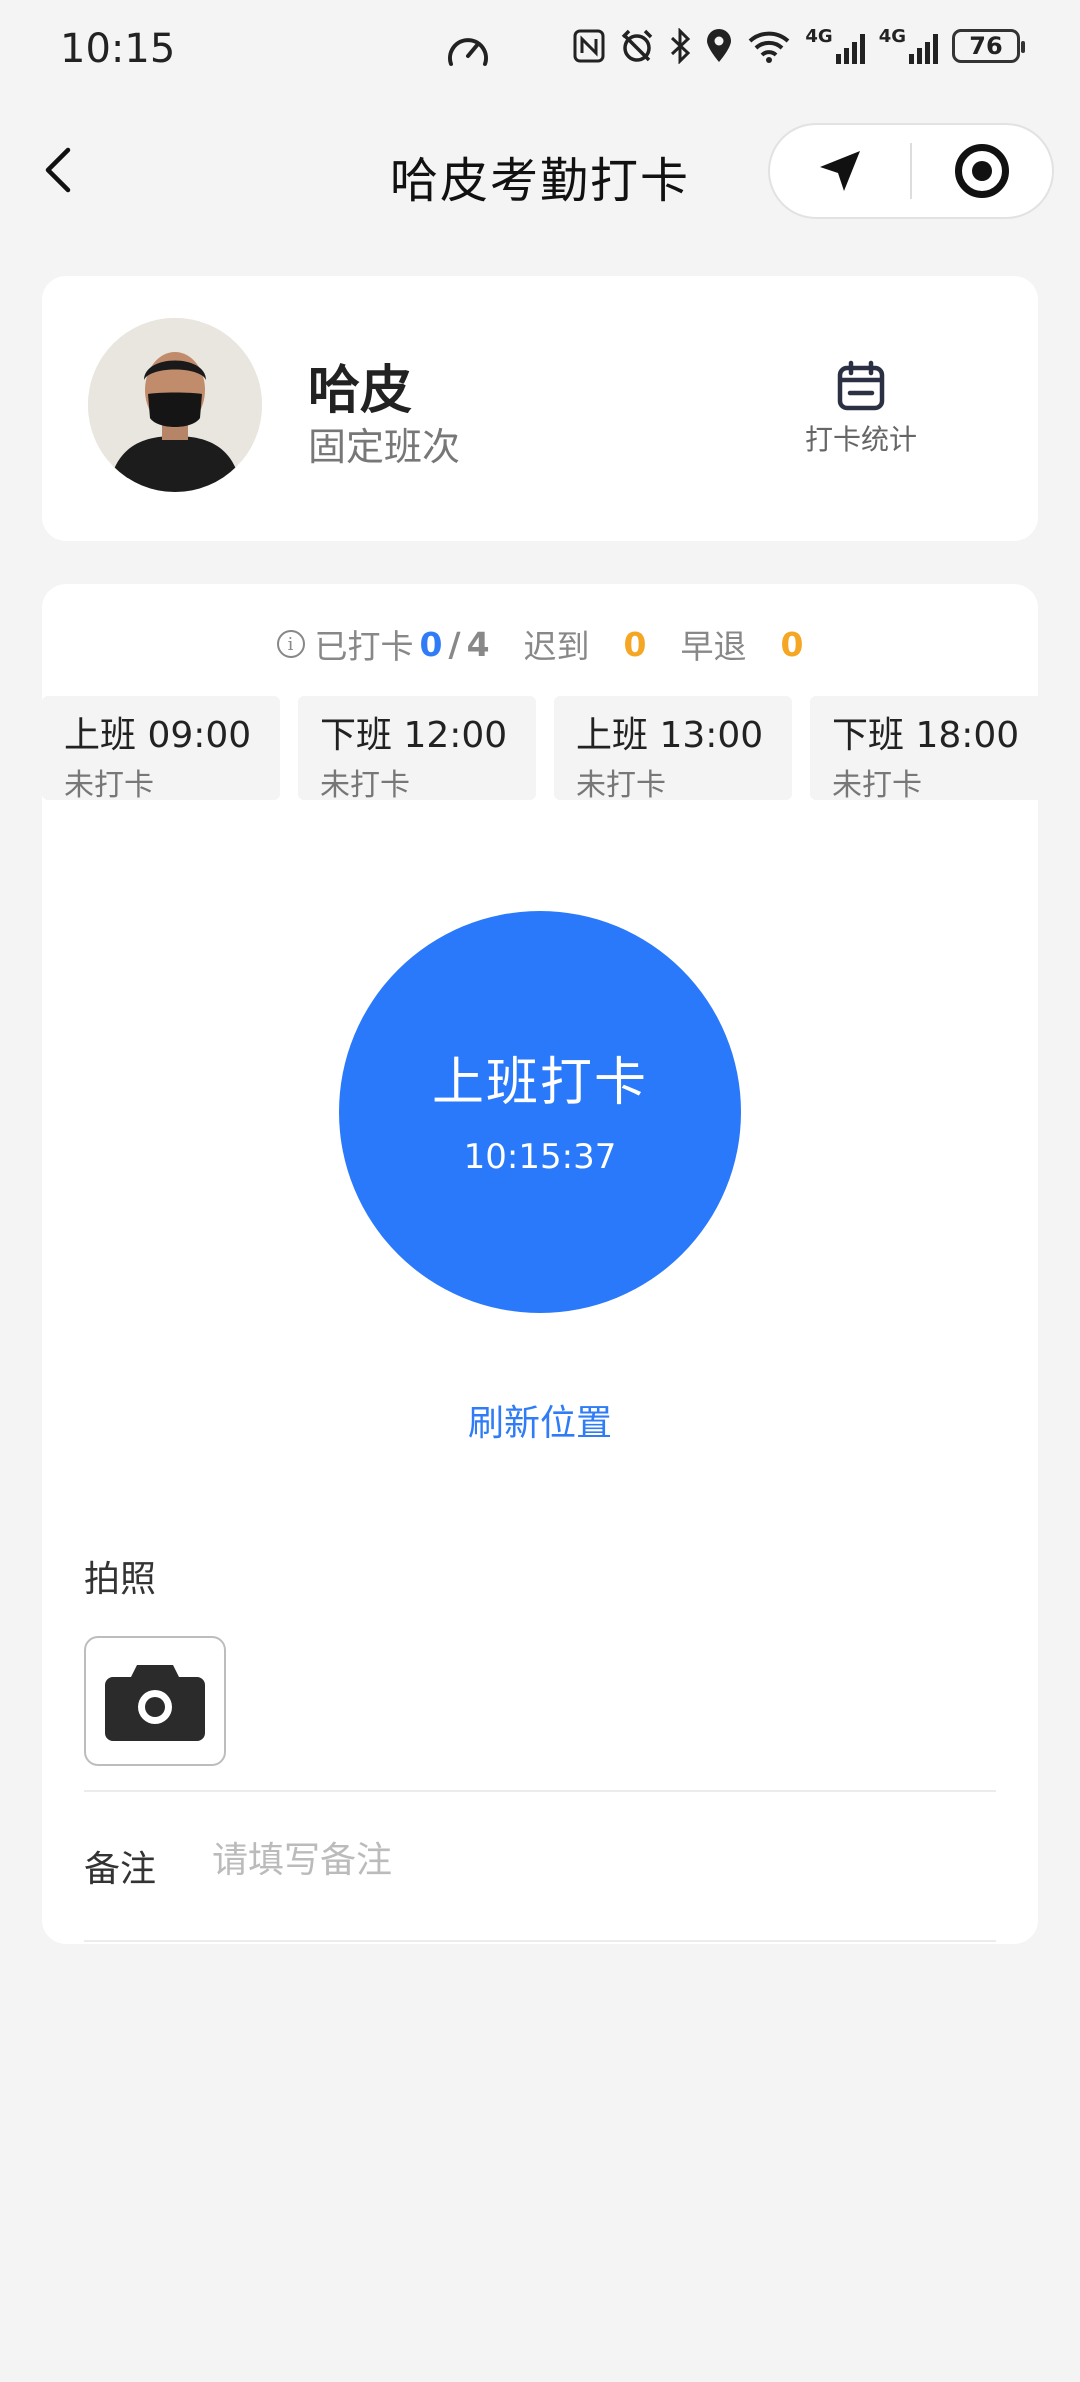 The width and height of the screenshot is (1080, 2382). I want to click on battery-icon: 76, so click(988, 46).